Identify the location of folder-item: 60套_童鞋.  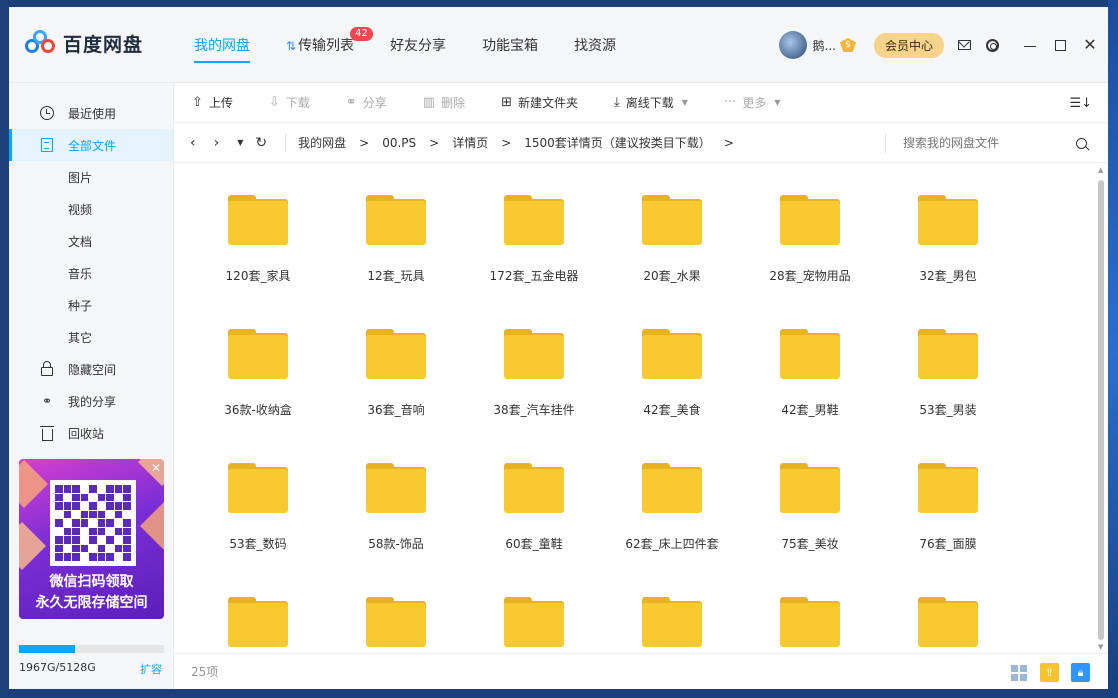
(534, 498).